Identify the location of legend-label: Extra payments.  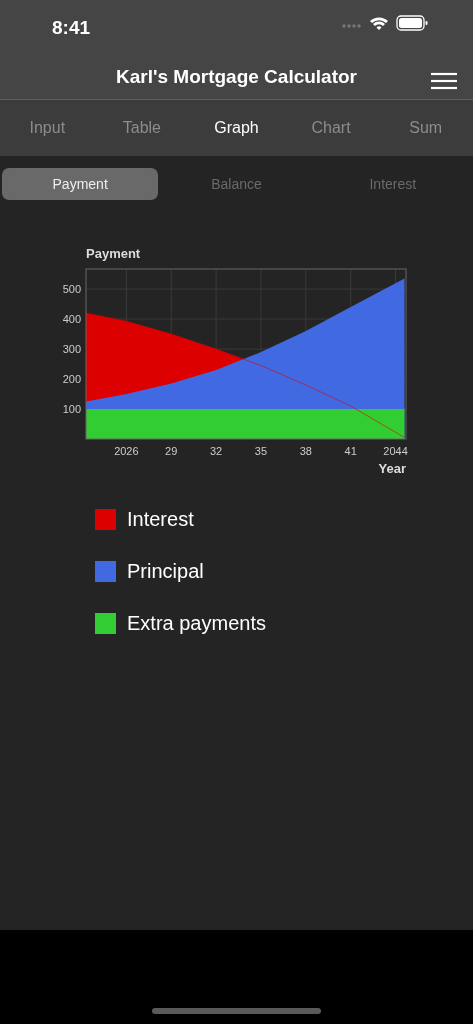
(196, 623).